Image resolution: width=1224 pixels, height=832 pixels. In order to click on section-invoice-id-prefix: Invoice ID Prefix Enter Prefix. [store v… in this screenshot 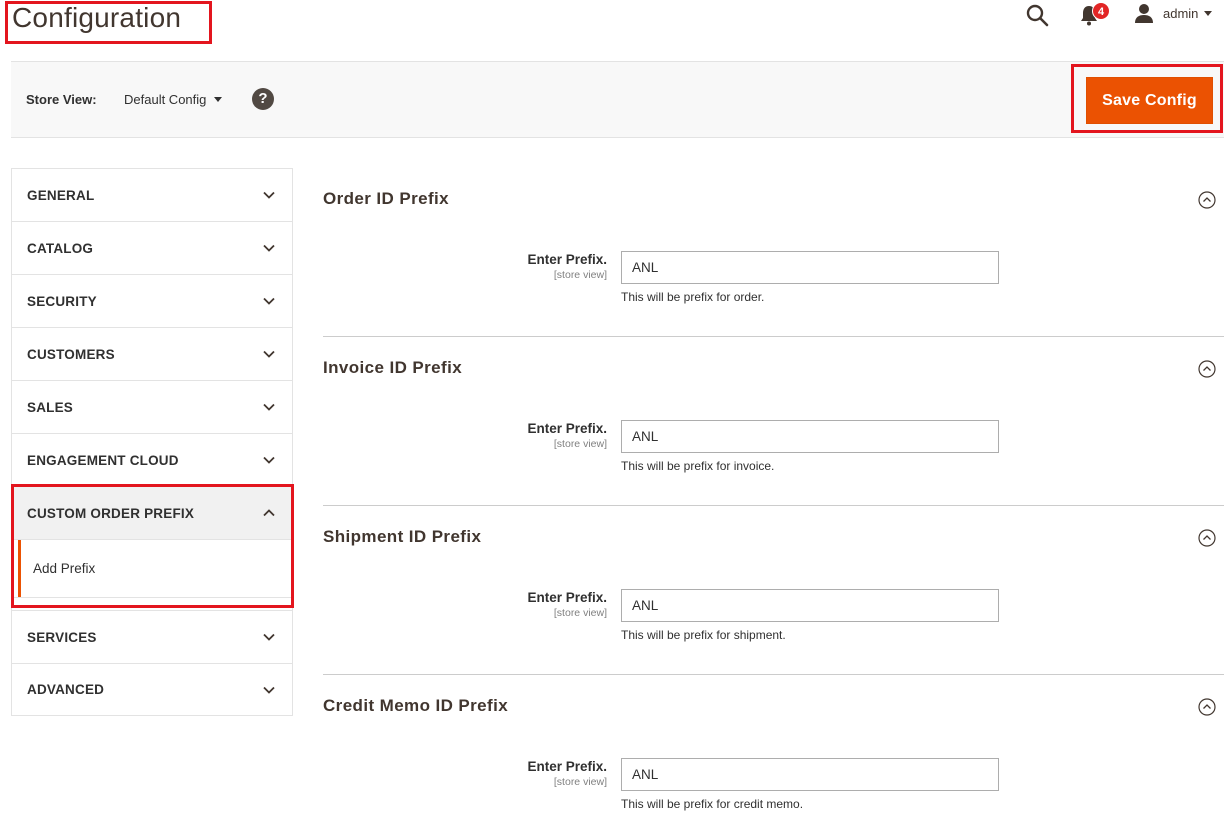, I will do `click(773, 421)`.